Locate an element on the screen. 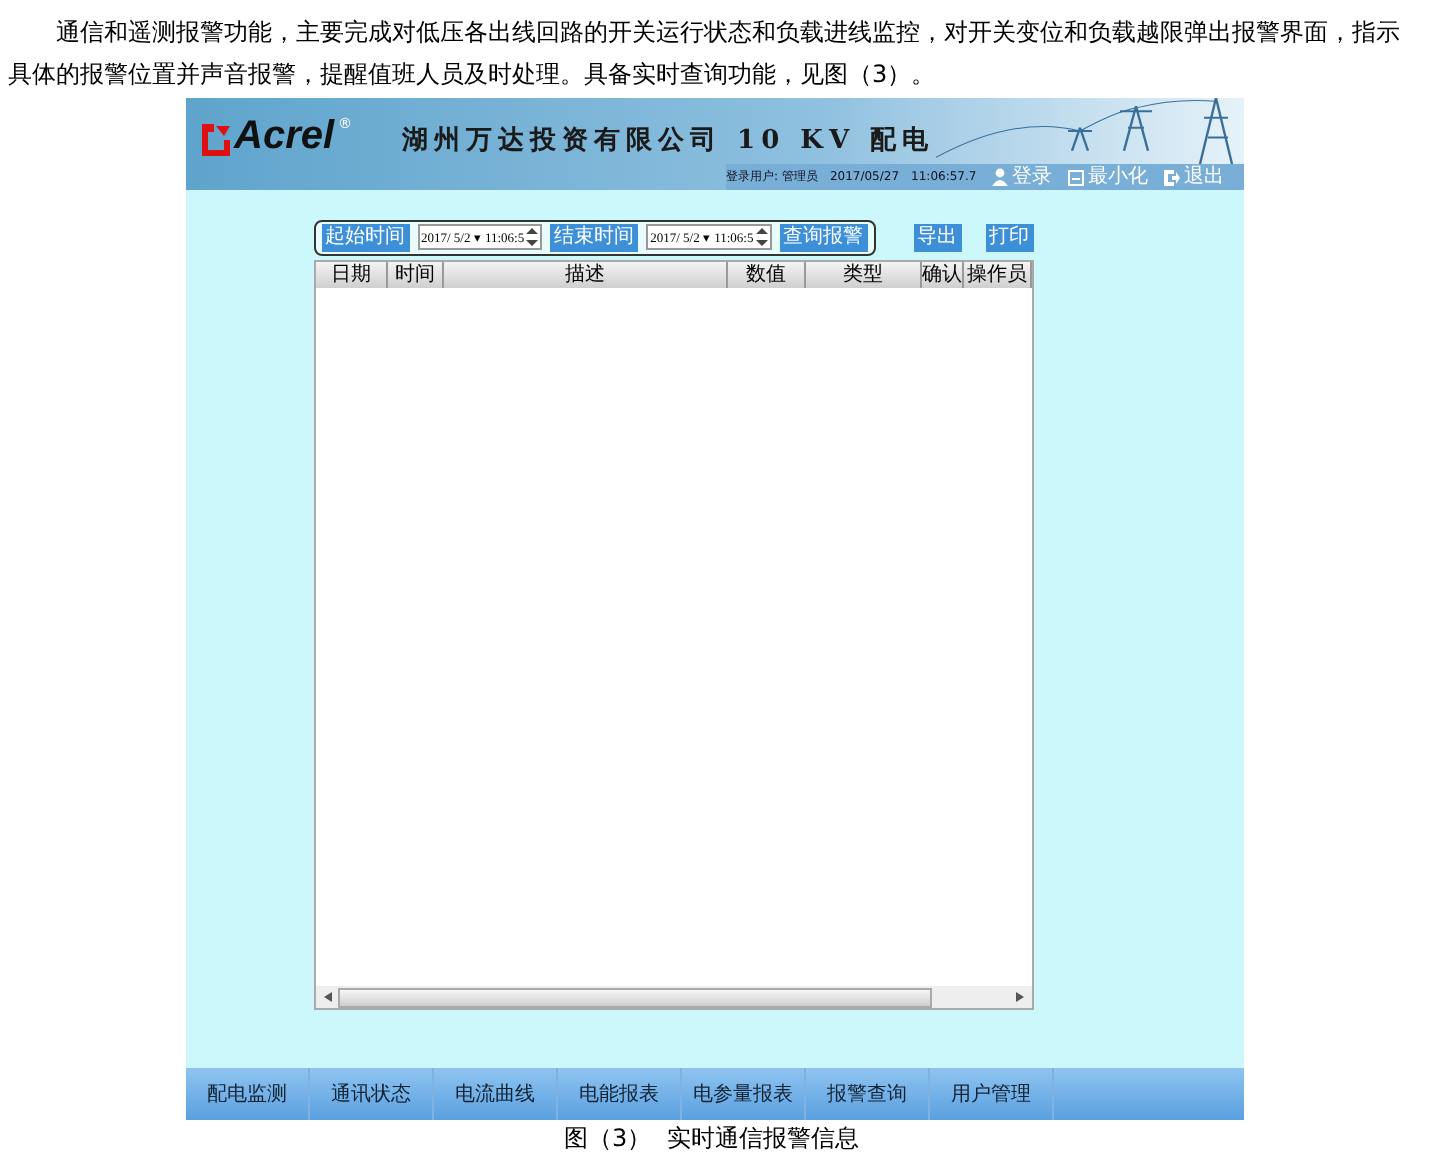  nav-tab: 配电监测 is located at coordinates (248, 1094).